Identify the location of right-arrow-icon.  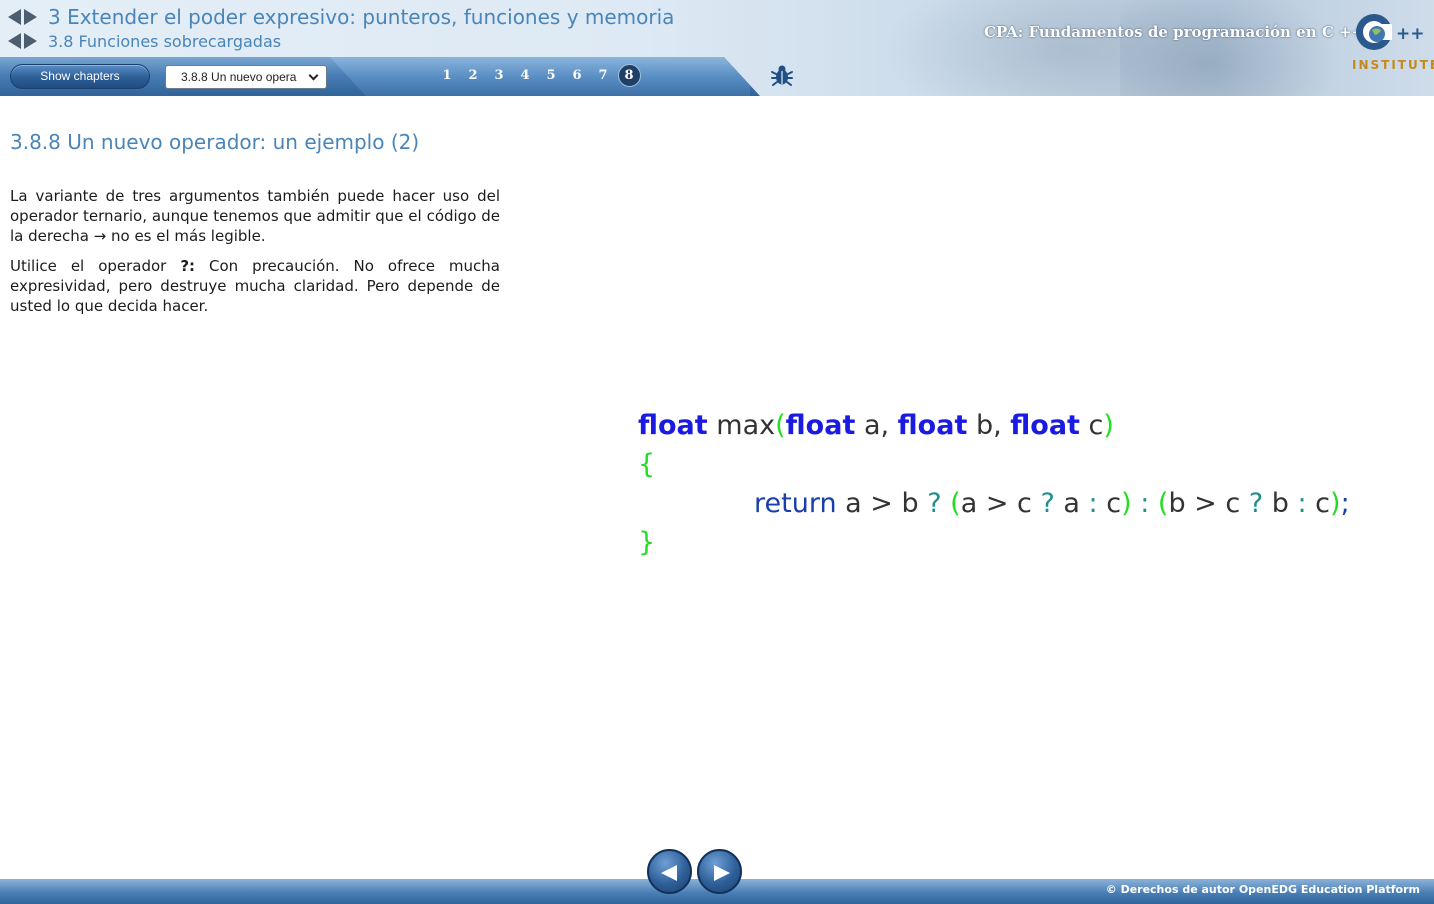
(722, 873).